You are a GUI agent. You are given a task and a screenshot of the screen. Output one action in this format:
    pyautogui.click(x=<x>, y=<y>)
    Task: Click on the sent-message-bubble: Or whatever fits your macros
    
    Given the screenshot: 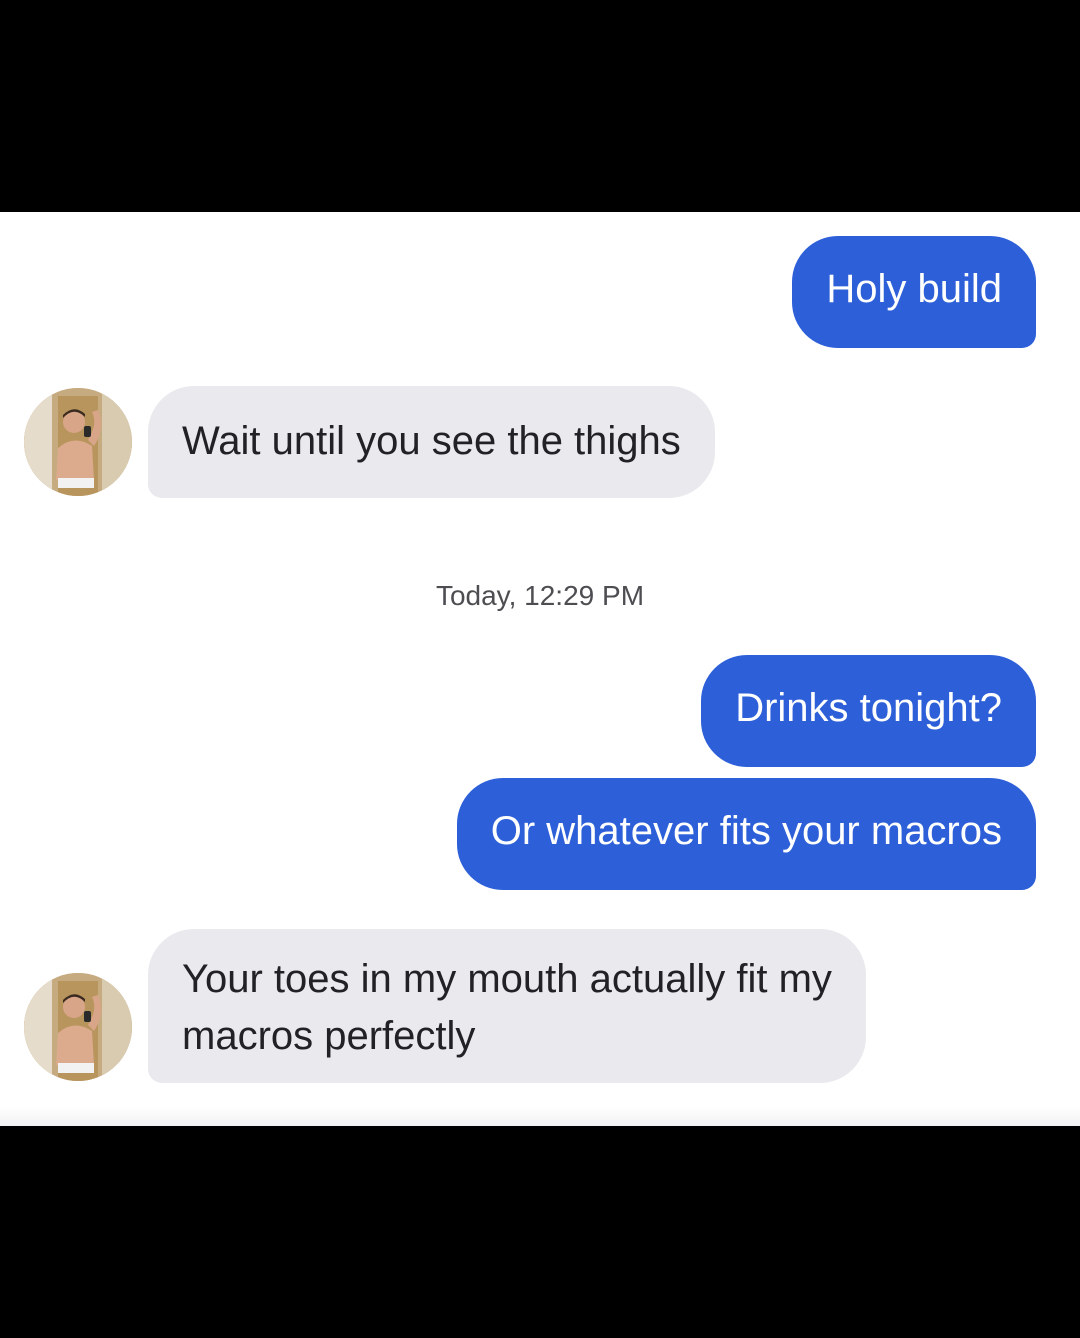 What is the action you would take?
    pyautogui.click(x=746, y=834)
    